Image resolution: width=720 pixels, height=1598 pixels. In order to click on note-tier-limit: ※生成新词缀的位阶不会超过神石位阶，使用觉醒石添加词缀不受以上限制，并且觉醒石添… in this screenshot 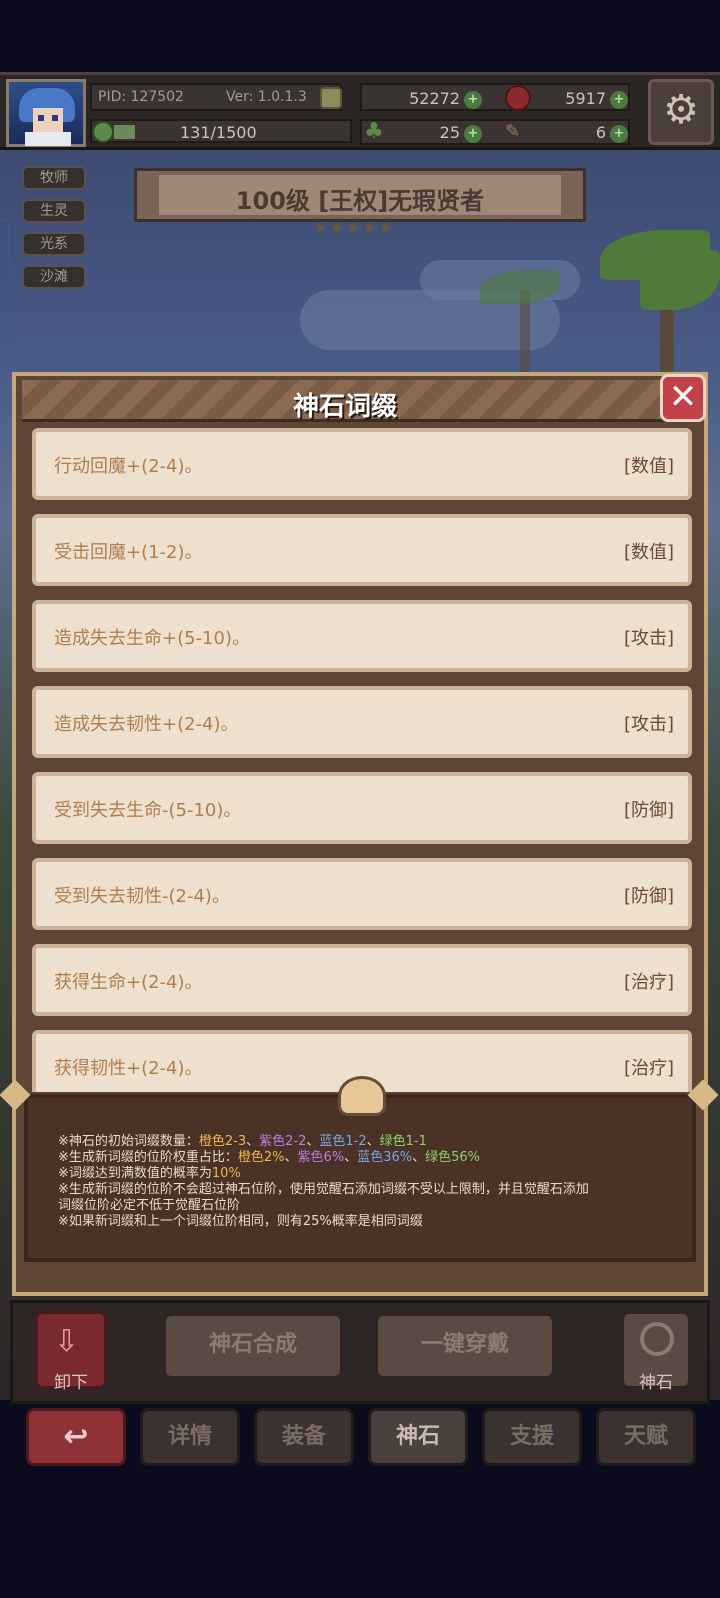, I will do `click(323, 1189)`.